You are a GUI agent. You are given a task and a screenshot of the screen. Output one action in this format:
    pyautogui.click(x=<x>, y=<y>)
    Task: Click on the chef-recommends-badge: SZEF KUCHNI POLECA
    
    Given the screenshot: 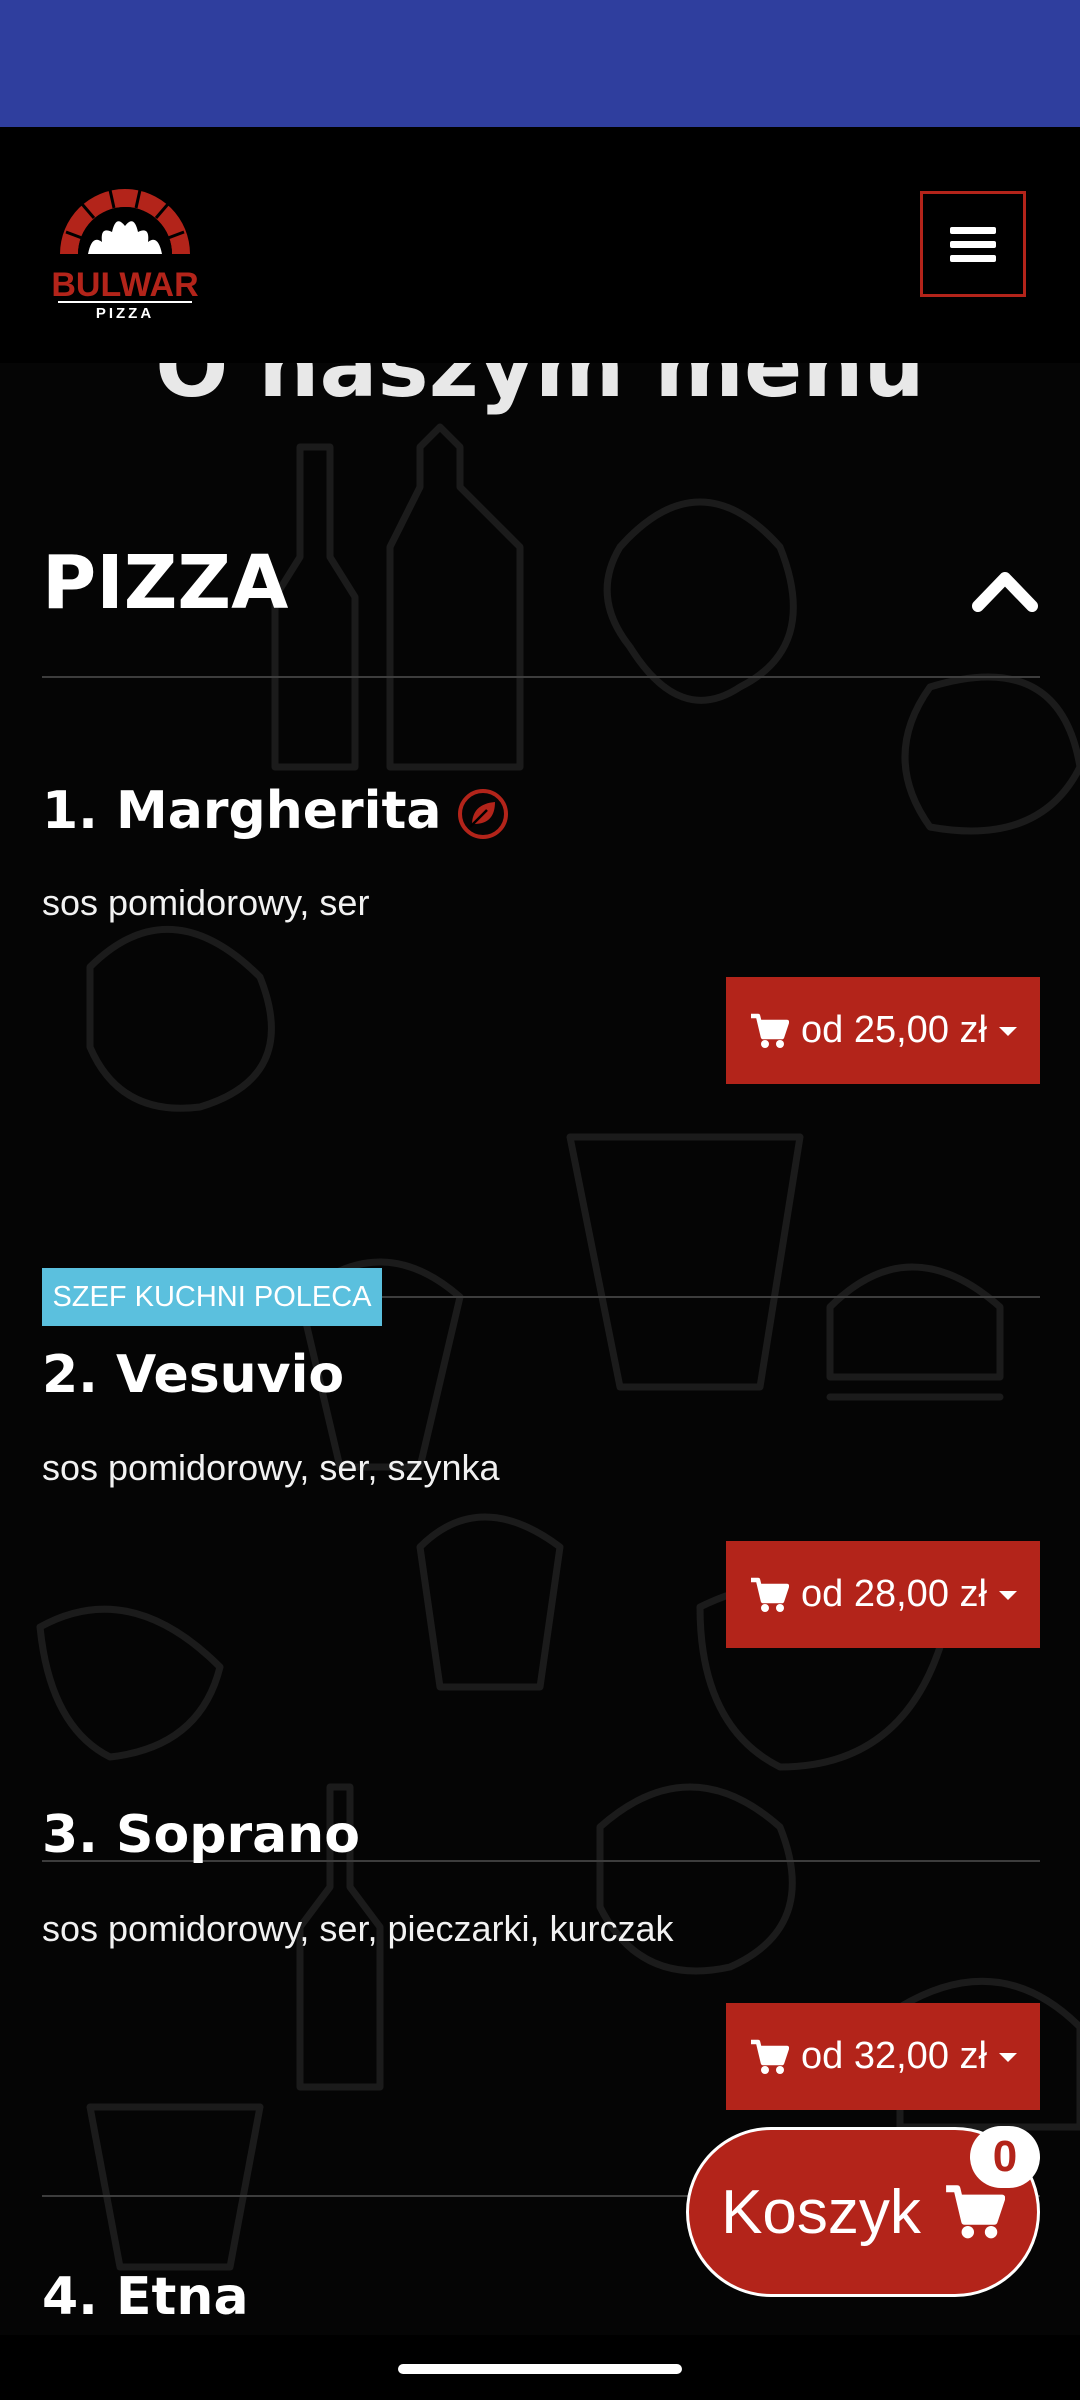 What is the action you would take?
    pyautogui.click(x=212, y=1297)
    